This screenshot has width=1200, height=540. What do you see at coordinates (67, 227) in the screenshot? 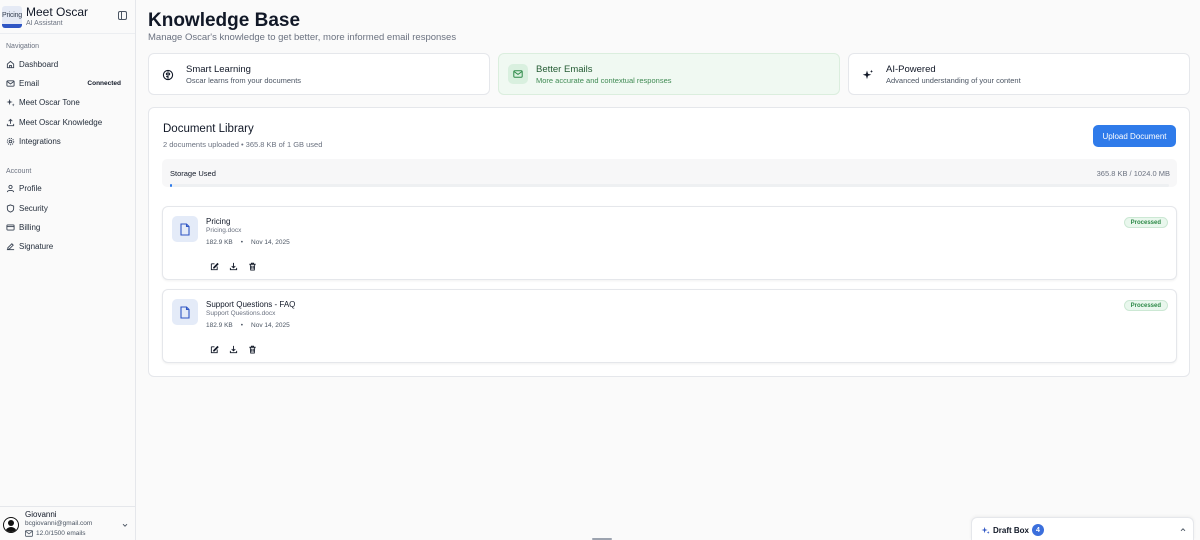
I see `sidebar-item-billing: Billing` at bounding box center [67, 227].